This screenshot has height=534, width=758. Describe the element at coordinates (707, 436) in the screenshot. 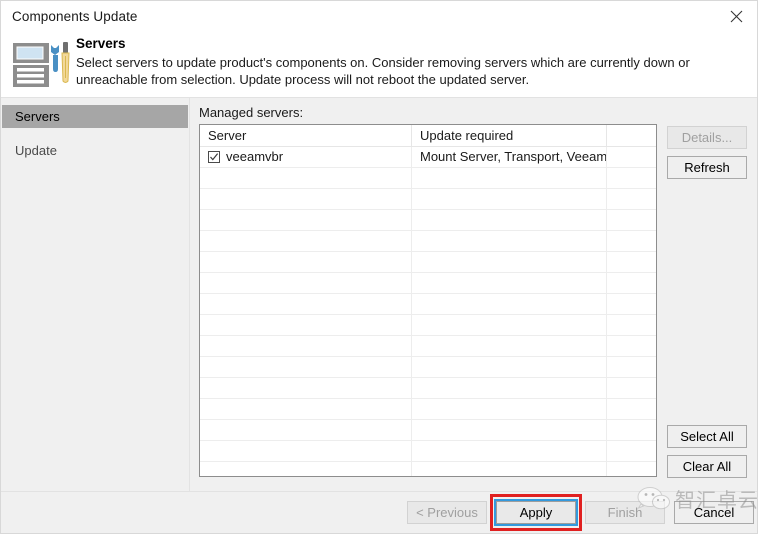

I see `select-all-button: Select All` at that location.